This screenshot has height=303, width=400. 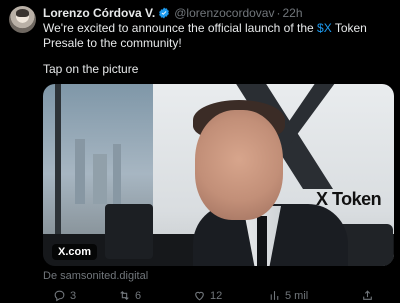 What do you see at coordinates (99, 13) in the screenshot?
I see `author-name: Lorenzo Córdova V.` at bounding box center [99, 13].